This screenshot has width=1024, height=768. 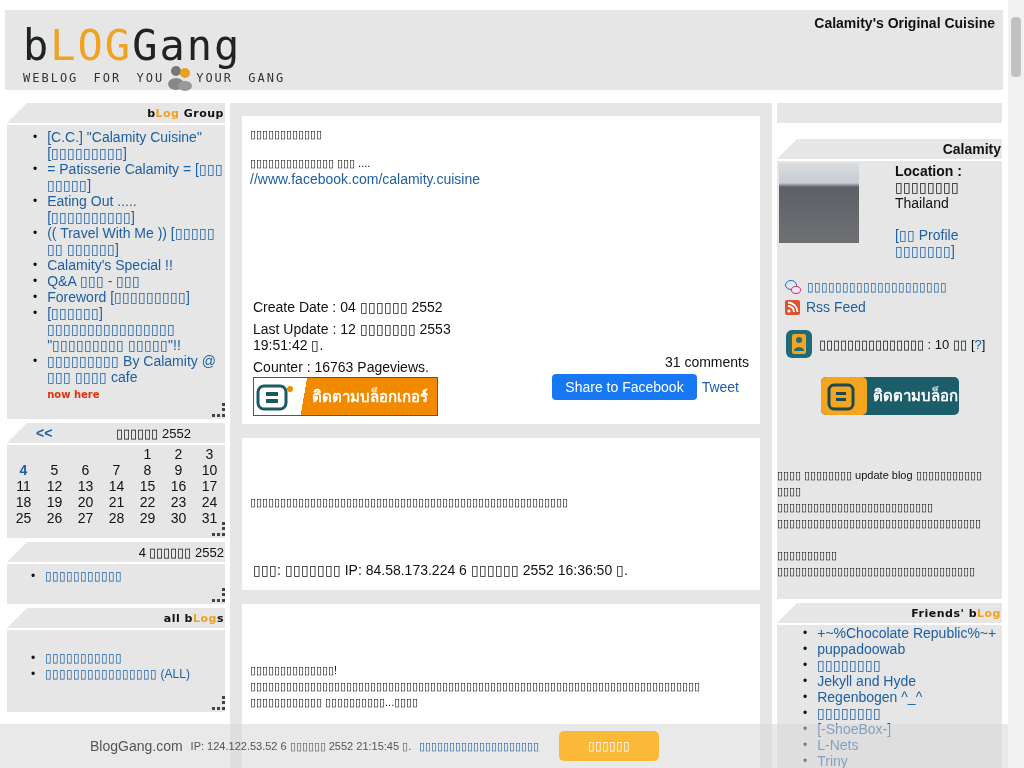 I want to click on comment-meta: ▯▯▯: ▯▯▯▯▯▯▯ IP: 84.58.173.224 6 ▯▯▯▯▯▯ 2552 16:36:50 ▯., so click(x=440, y=570).